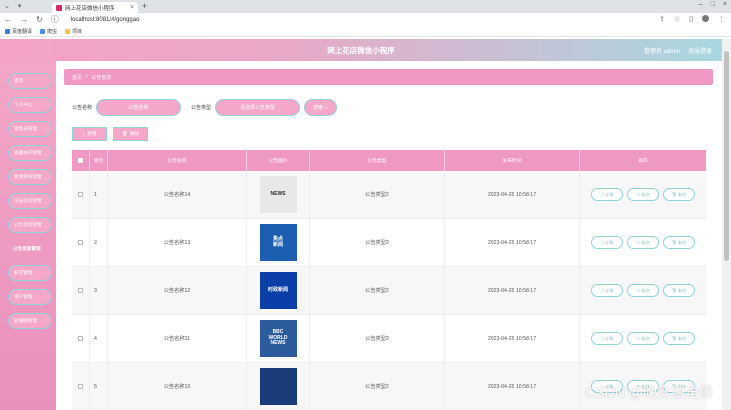 The image size is (731, 410). Describe the element at coordinates (8, 19) in the screenshot. I see `back-icon: ←` at that location.